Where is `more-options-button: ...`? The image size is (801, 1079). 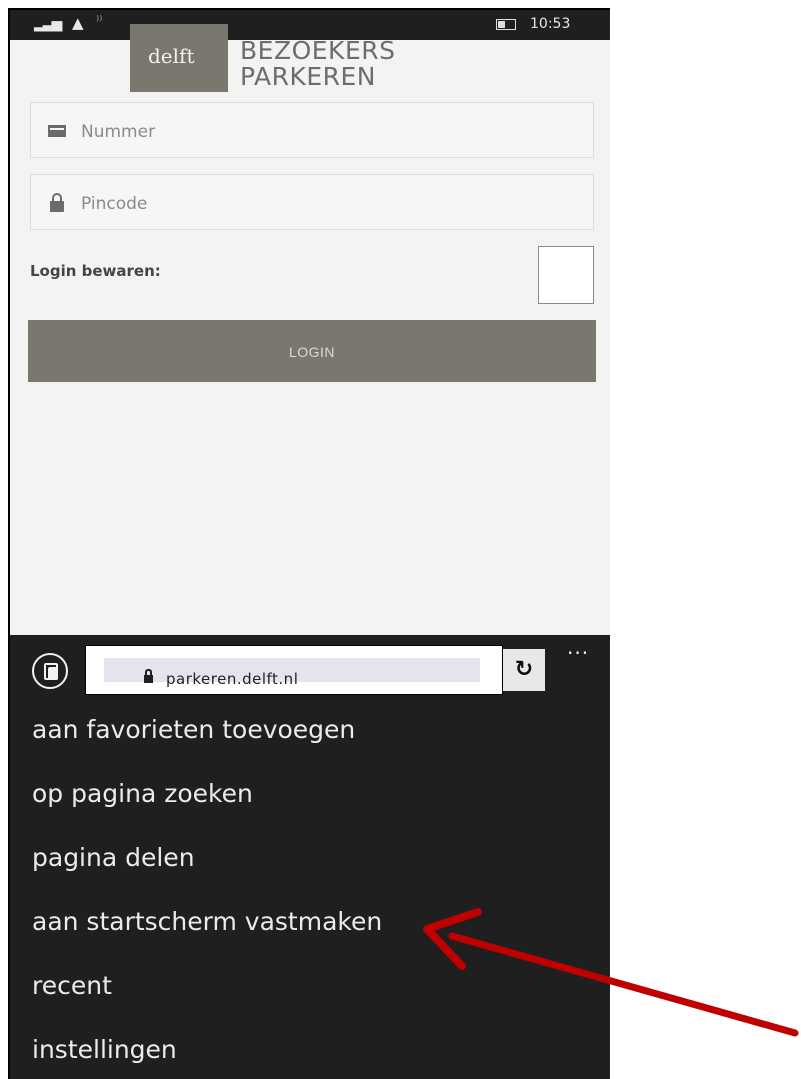 more-options-button: ... is located at coordinates (578, 647).